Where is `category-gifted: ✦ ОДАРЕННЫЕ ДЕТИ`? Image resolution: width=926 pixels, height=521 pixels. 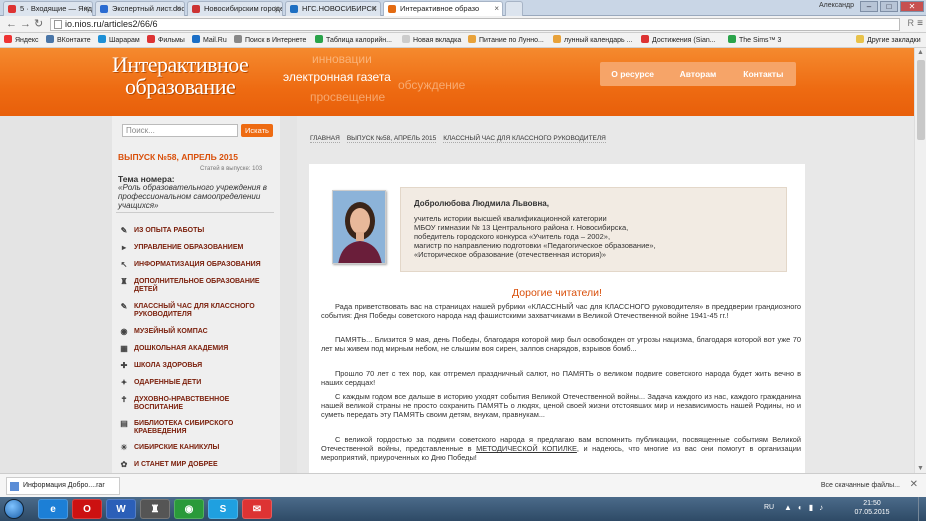 category-gifted: ✦ ОДАРЕННЫЕ ДЕТИ is located at coordinates (199, 383).